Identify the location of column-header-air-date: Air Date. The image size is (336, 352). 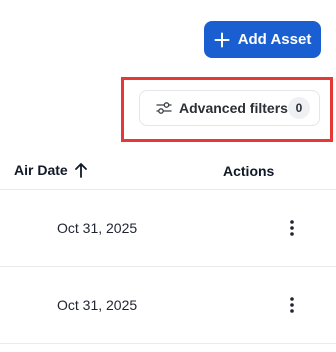
(51, 170).